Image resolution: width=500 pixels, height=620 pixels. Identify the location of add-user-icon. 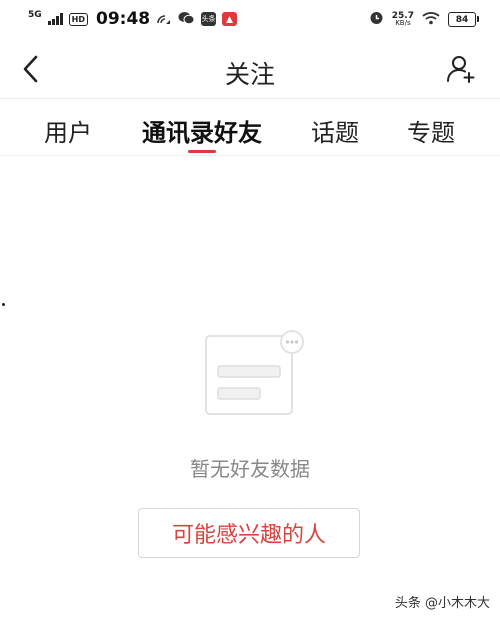
(461, 69).